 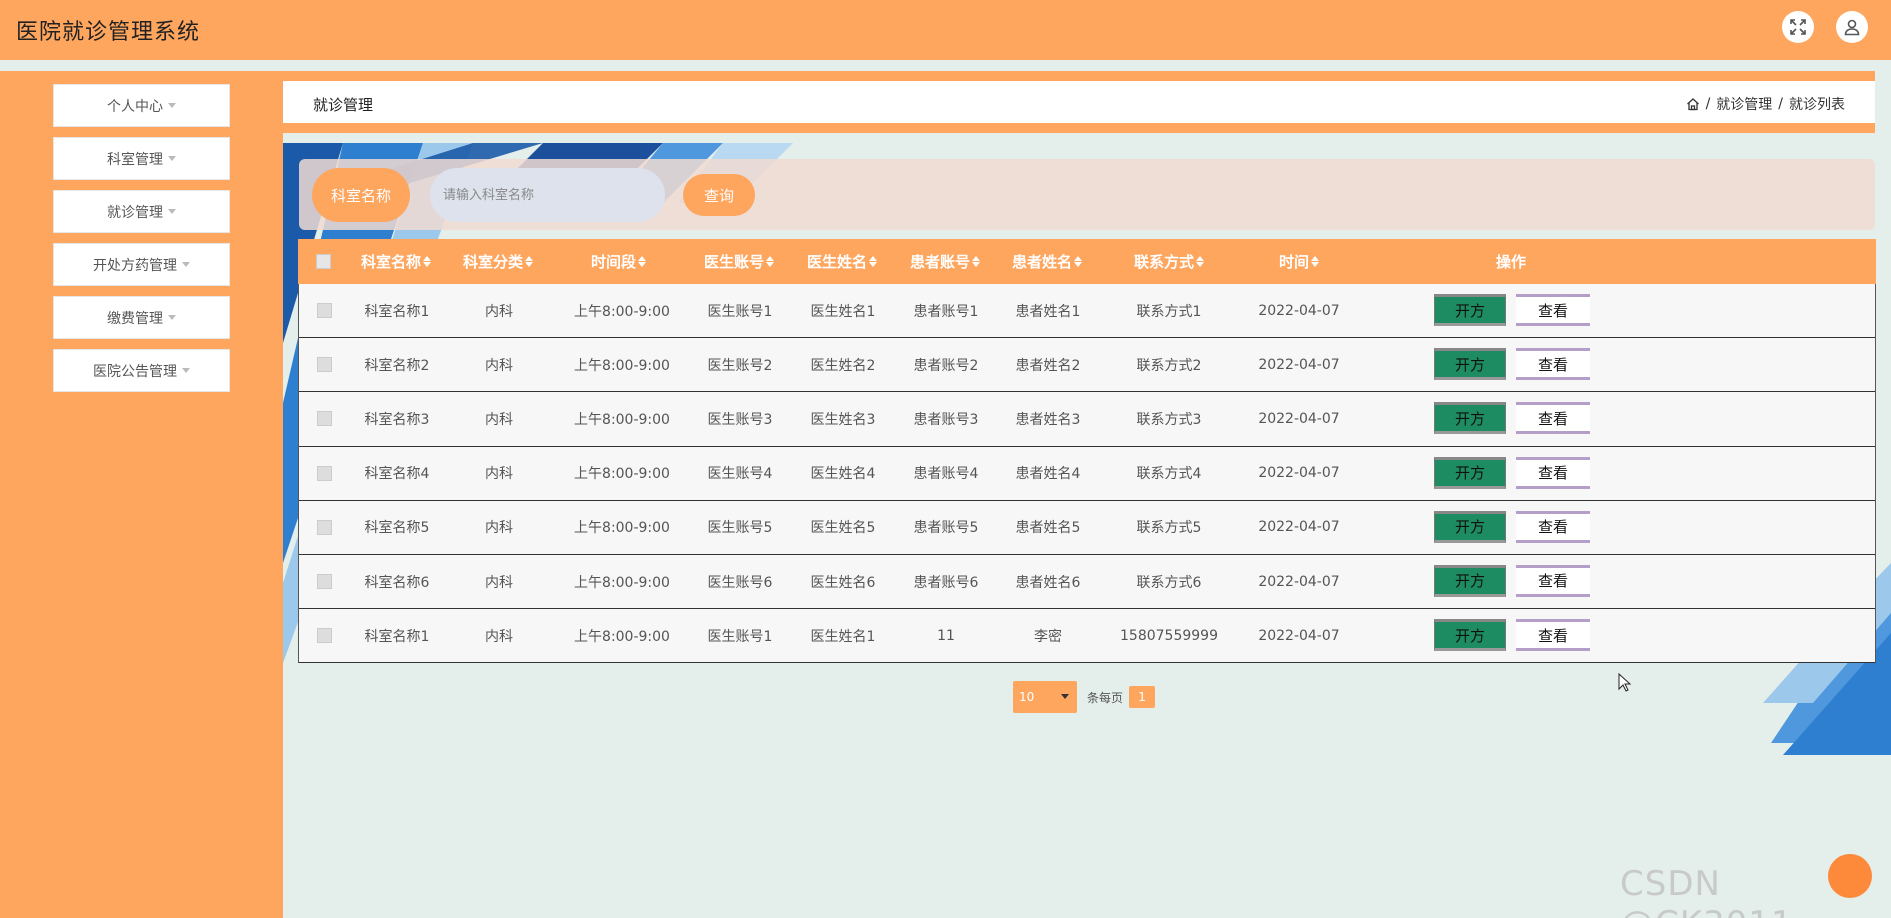 I want to click on page-size-select: 10, so click(x=1045, y=697).